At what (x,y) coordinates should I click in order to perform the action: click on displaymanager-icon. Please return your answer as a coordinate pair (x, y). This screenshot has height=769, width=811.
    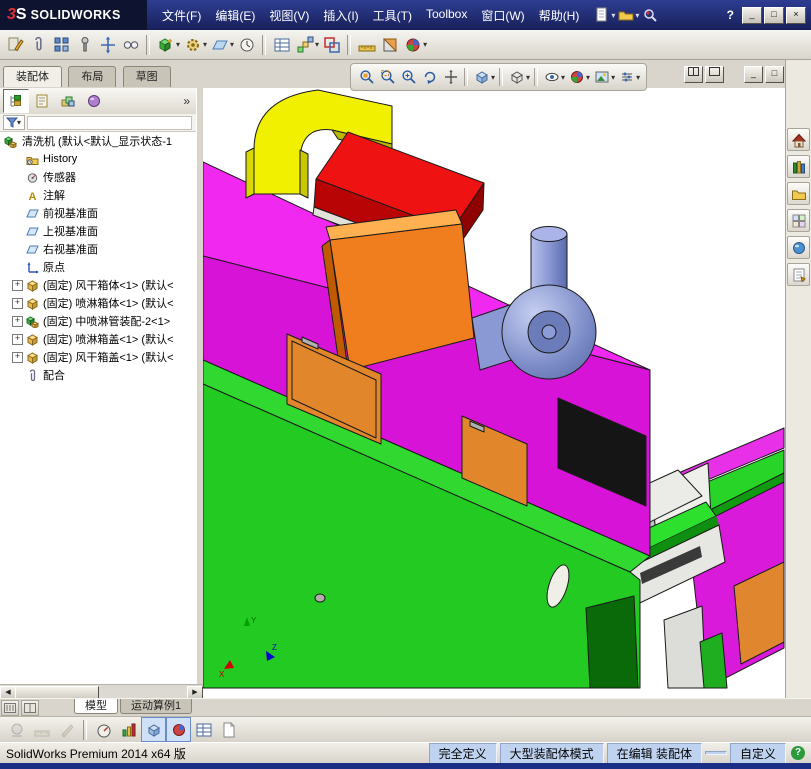
    Looking at the image, I should click on (94, 101).